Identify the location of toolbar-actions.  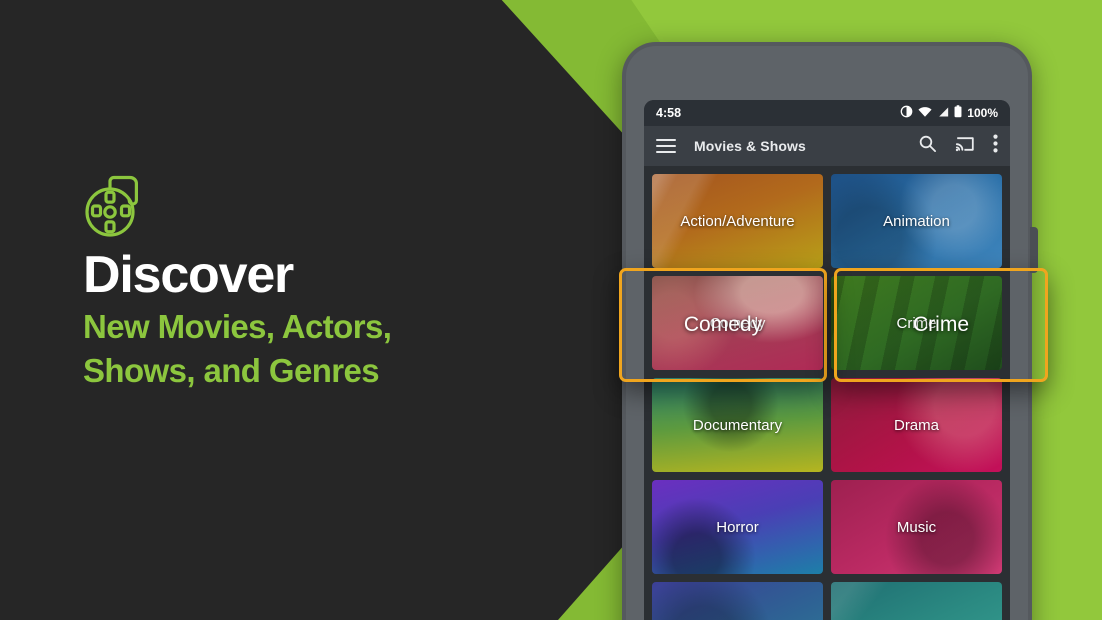
(958, 146).